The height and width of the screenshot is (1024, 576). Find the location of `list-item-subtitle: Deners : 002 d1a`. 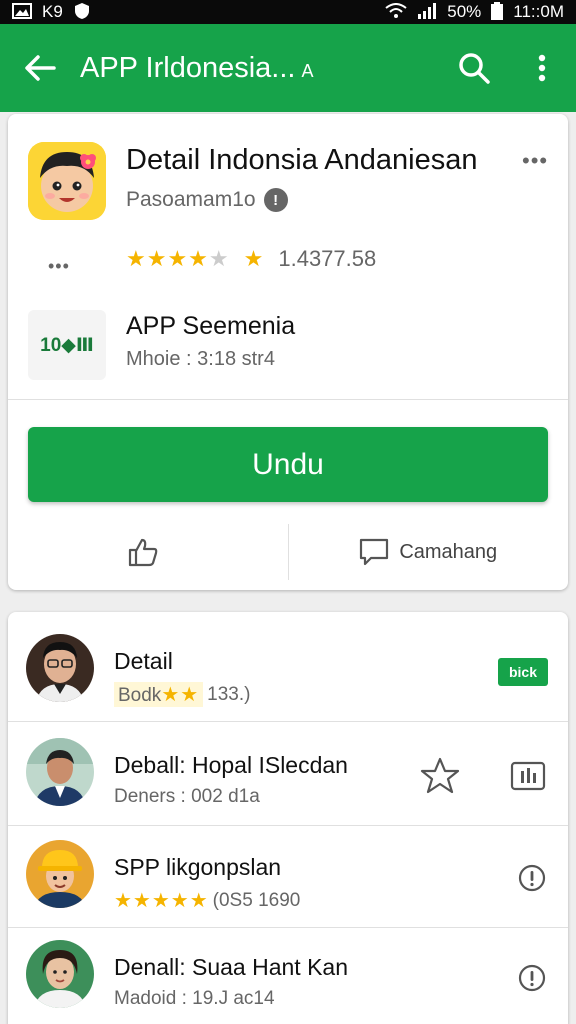

list-item-subtitle: Deners : 002 d1a is located at coordinates (187, 796).